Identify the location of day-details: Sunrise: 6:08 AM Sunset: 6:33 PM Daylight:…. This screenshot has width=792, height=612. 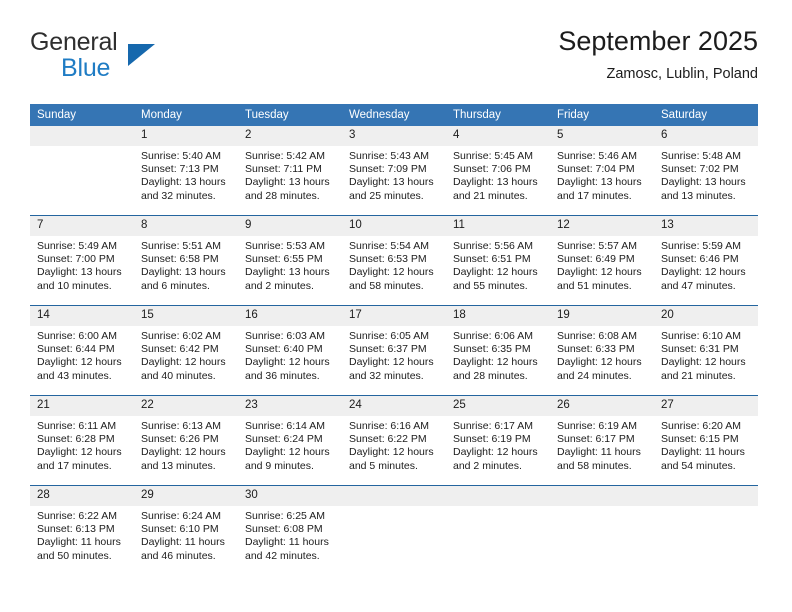
(602, 354).